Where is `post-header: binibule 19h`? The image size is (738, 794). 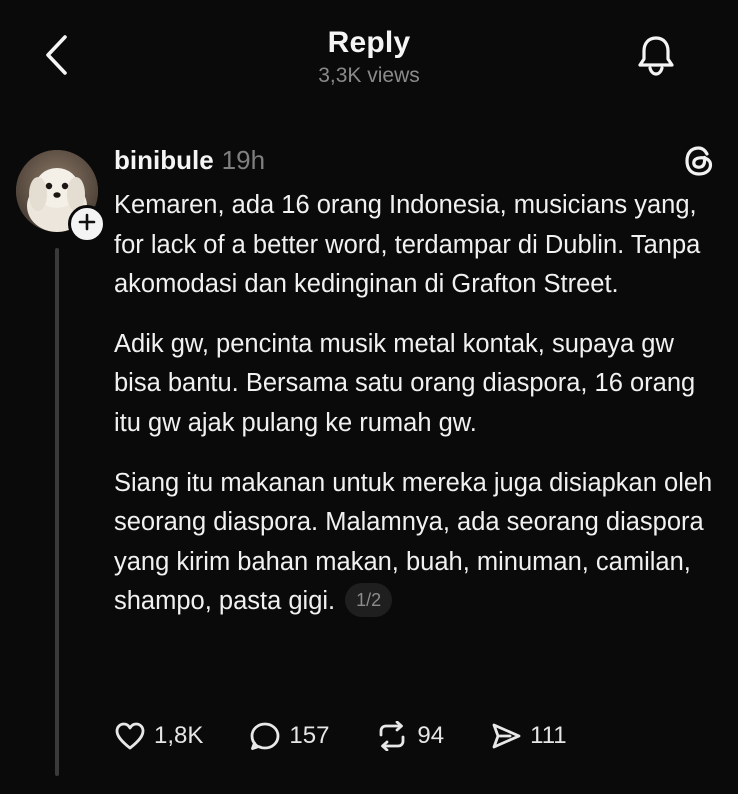 post-header: binibule 19h is located at coordinates (189, 160).